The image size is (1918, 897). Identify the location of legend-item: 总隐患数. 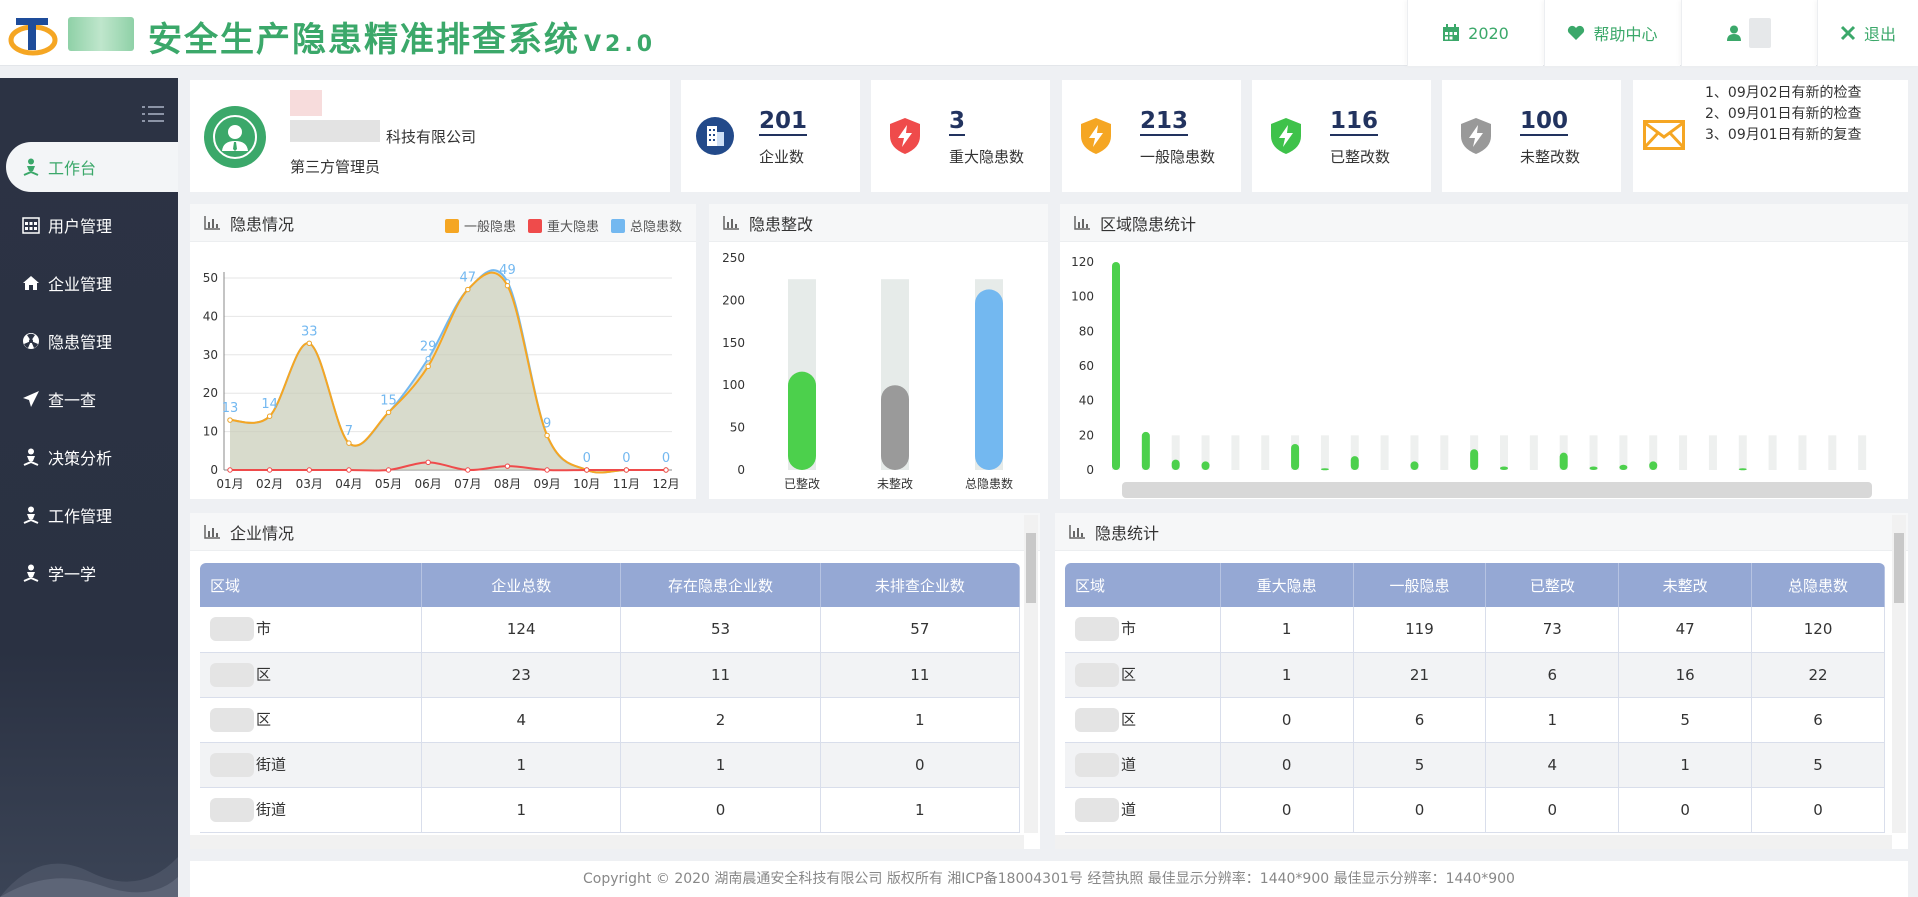
(646, 225).